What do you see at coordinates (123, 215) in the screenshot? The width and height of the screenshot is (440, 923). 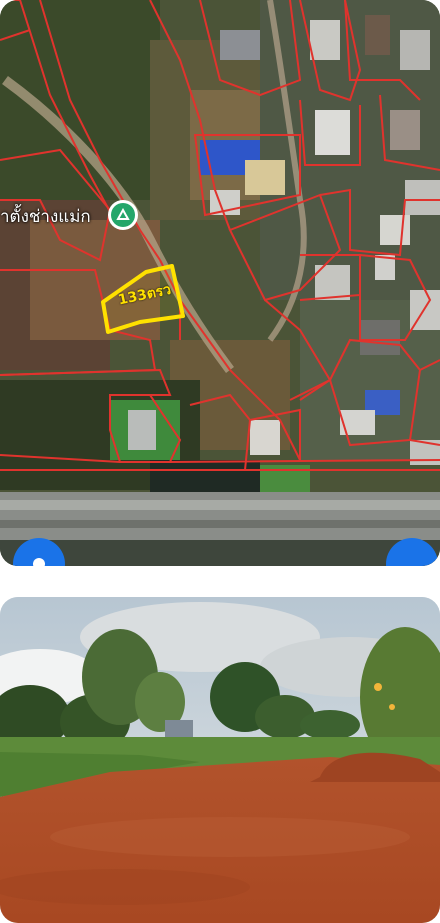 I see `place-marker-icon` at bounding box center [123, 215].